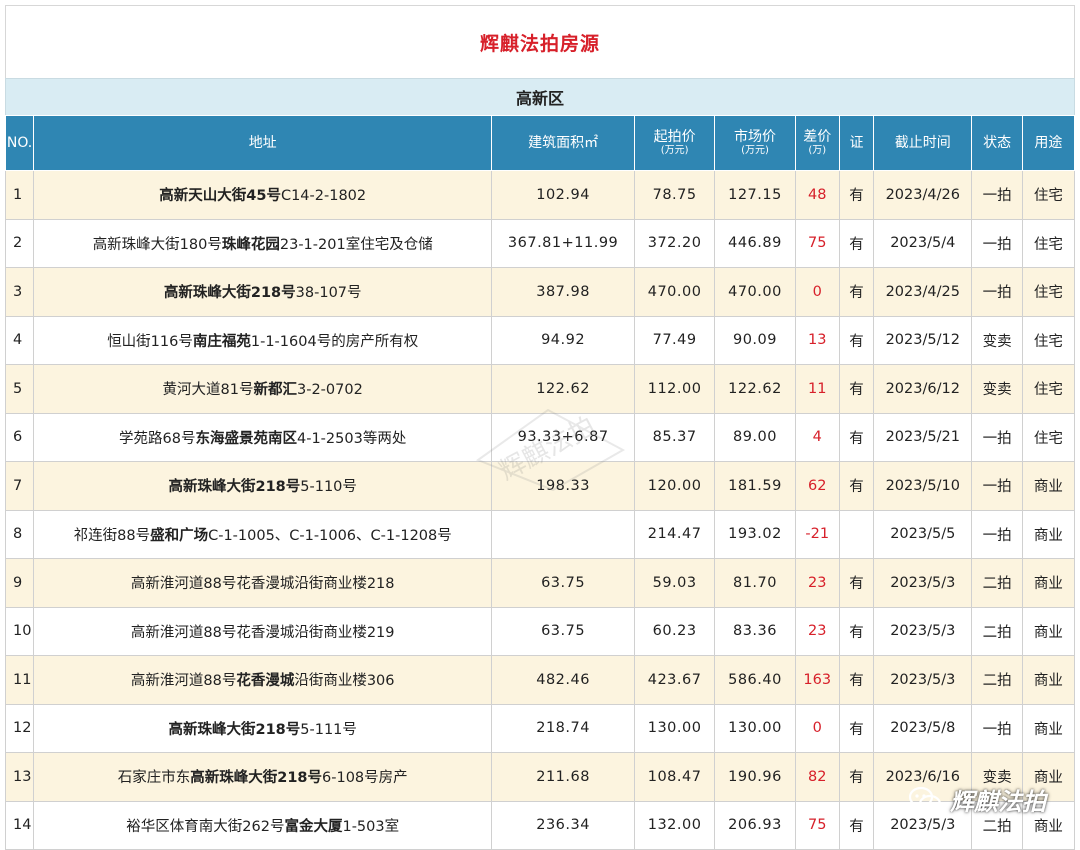 The height and width of the screenshot is (850, 1080). What do you see at coordinates (563, 340) in the screenshot?
I see `cell-area: 94.92` at bounding box center [563, 340].